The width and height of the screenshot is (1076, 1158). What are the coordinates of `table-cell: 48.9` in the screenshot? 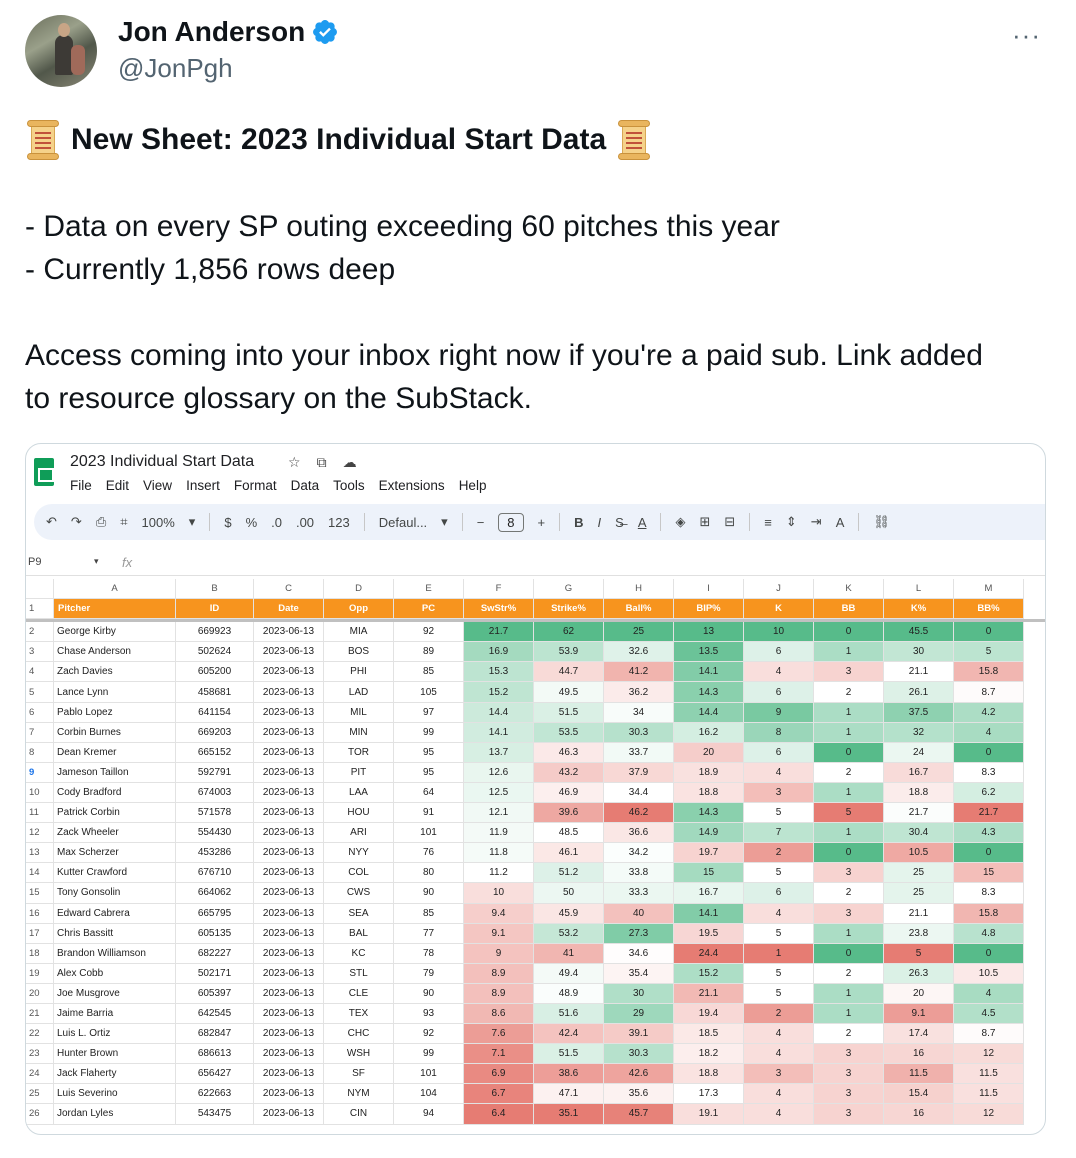 It's located at (569, 993).